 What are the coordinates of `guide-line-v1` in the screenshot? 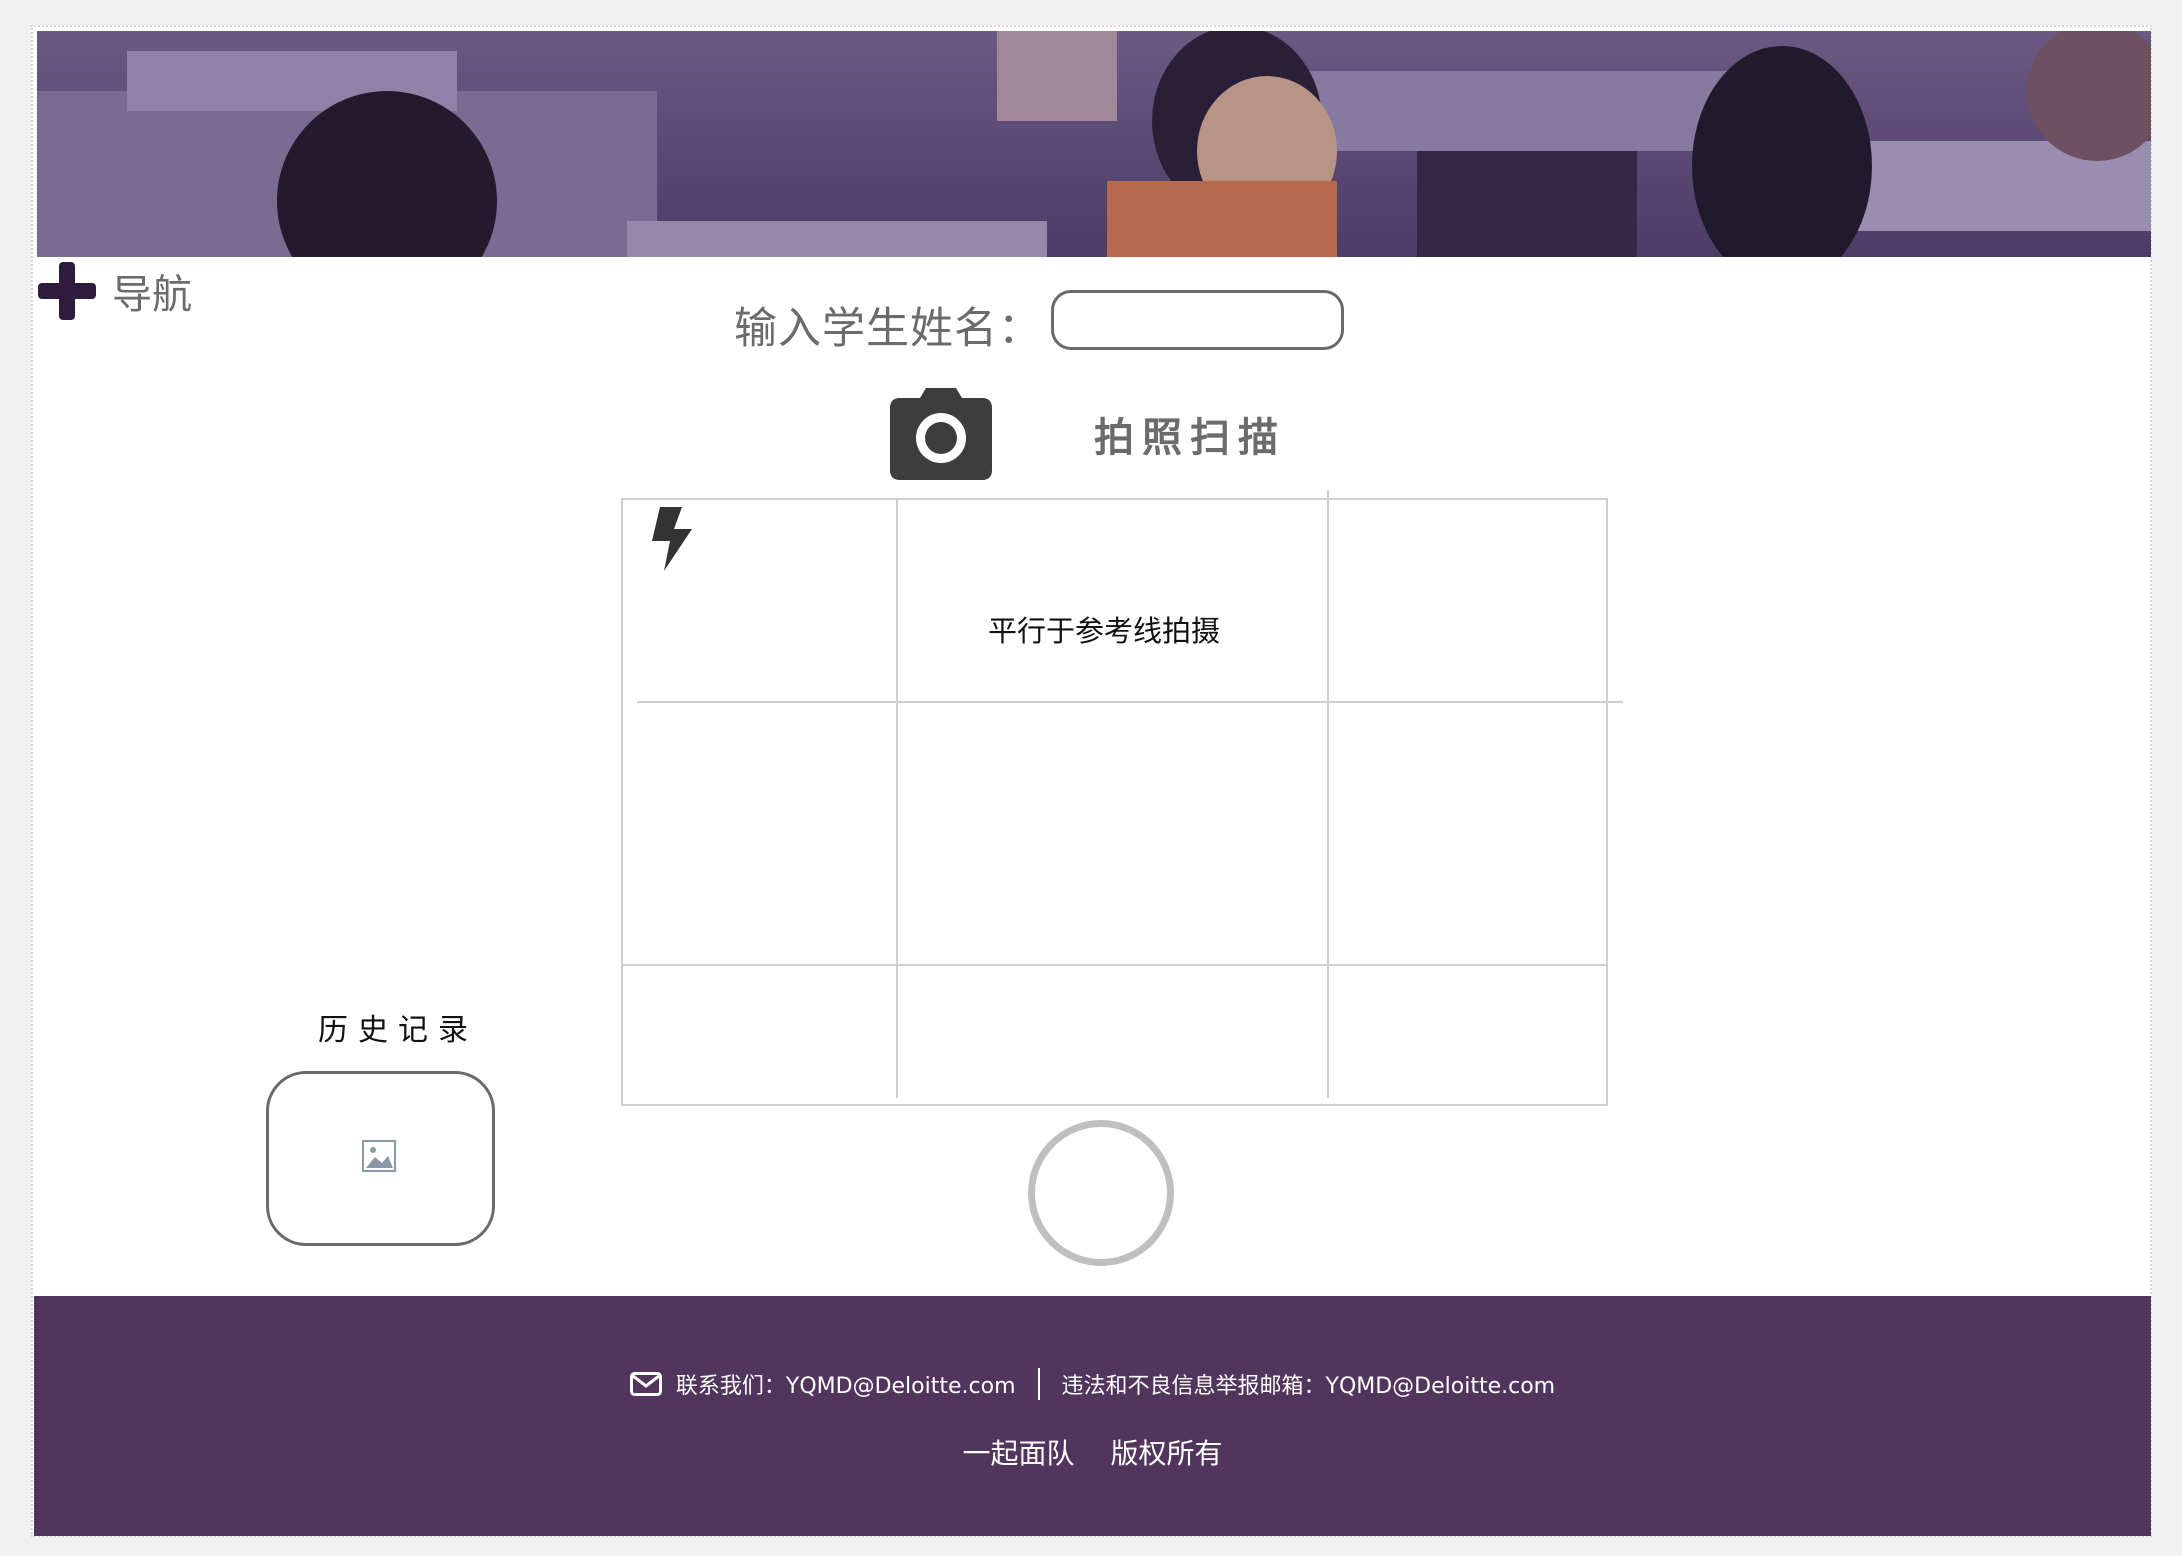 It's located at (897, 798).